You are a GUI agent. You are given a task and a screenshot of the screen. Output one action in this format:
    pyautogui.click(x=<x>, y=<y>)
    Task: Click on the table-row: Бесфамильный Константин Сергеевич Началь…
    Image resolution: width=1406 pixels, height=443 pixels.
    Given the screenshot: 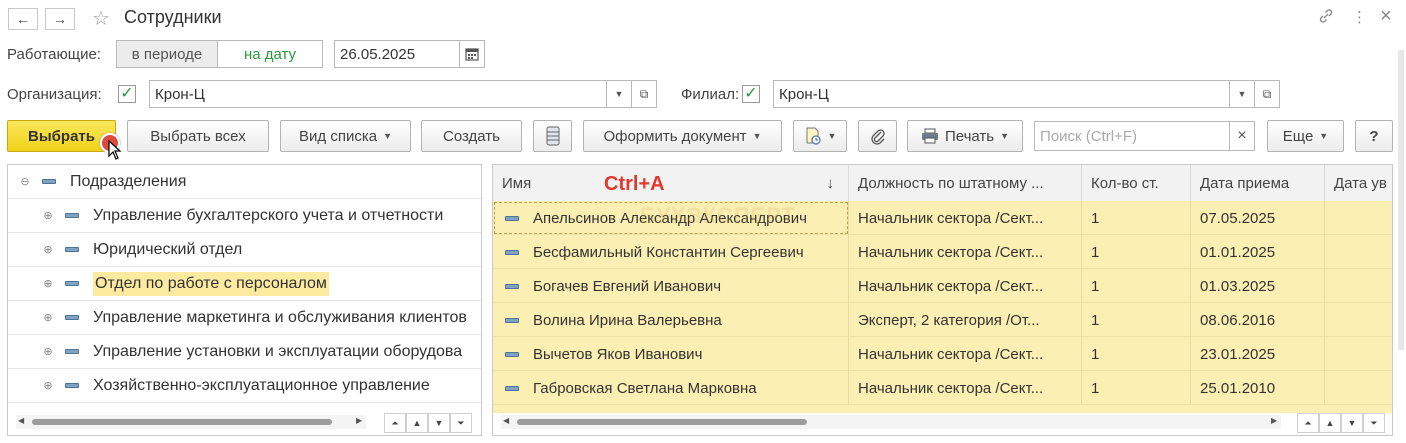 What is the action you would take?
    pyautogui.click(x=942, y=252)
    